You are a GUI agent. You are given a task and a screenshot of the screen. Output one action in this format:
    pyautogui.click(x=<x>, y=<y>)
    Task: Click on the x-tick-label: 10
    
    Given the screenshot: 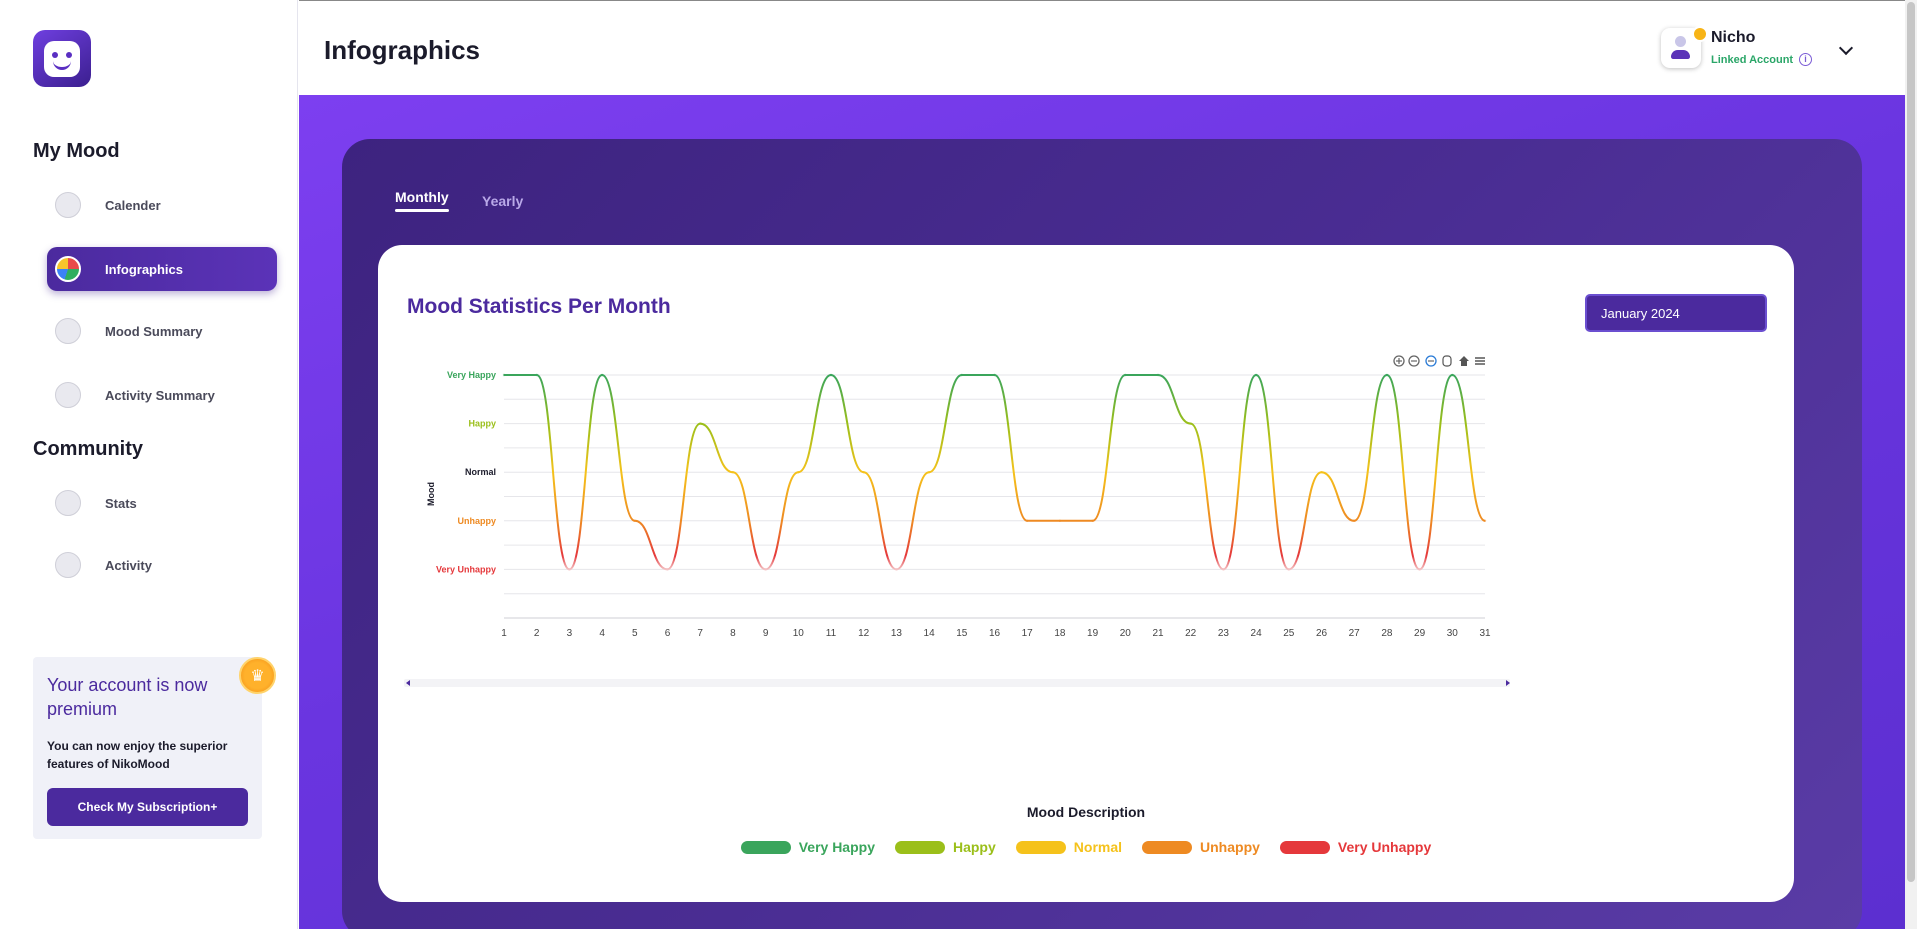 What is the action you would take?
    pyautogui.click(x=799, y=633)
    